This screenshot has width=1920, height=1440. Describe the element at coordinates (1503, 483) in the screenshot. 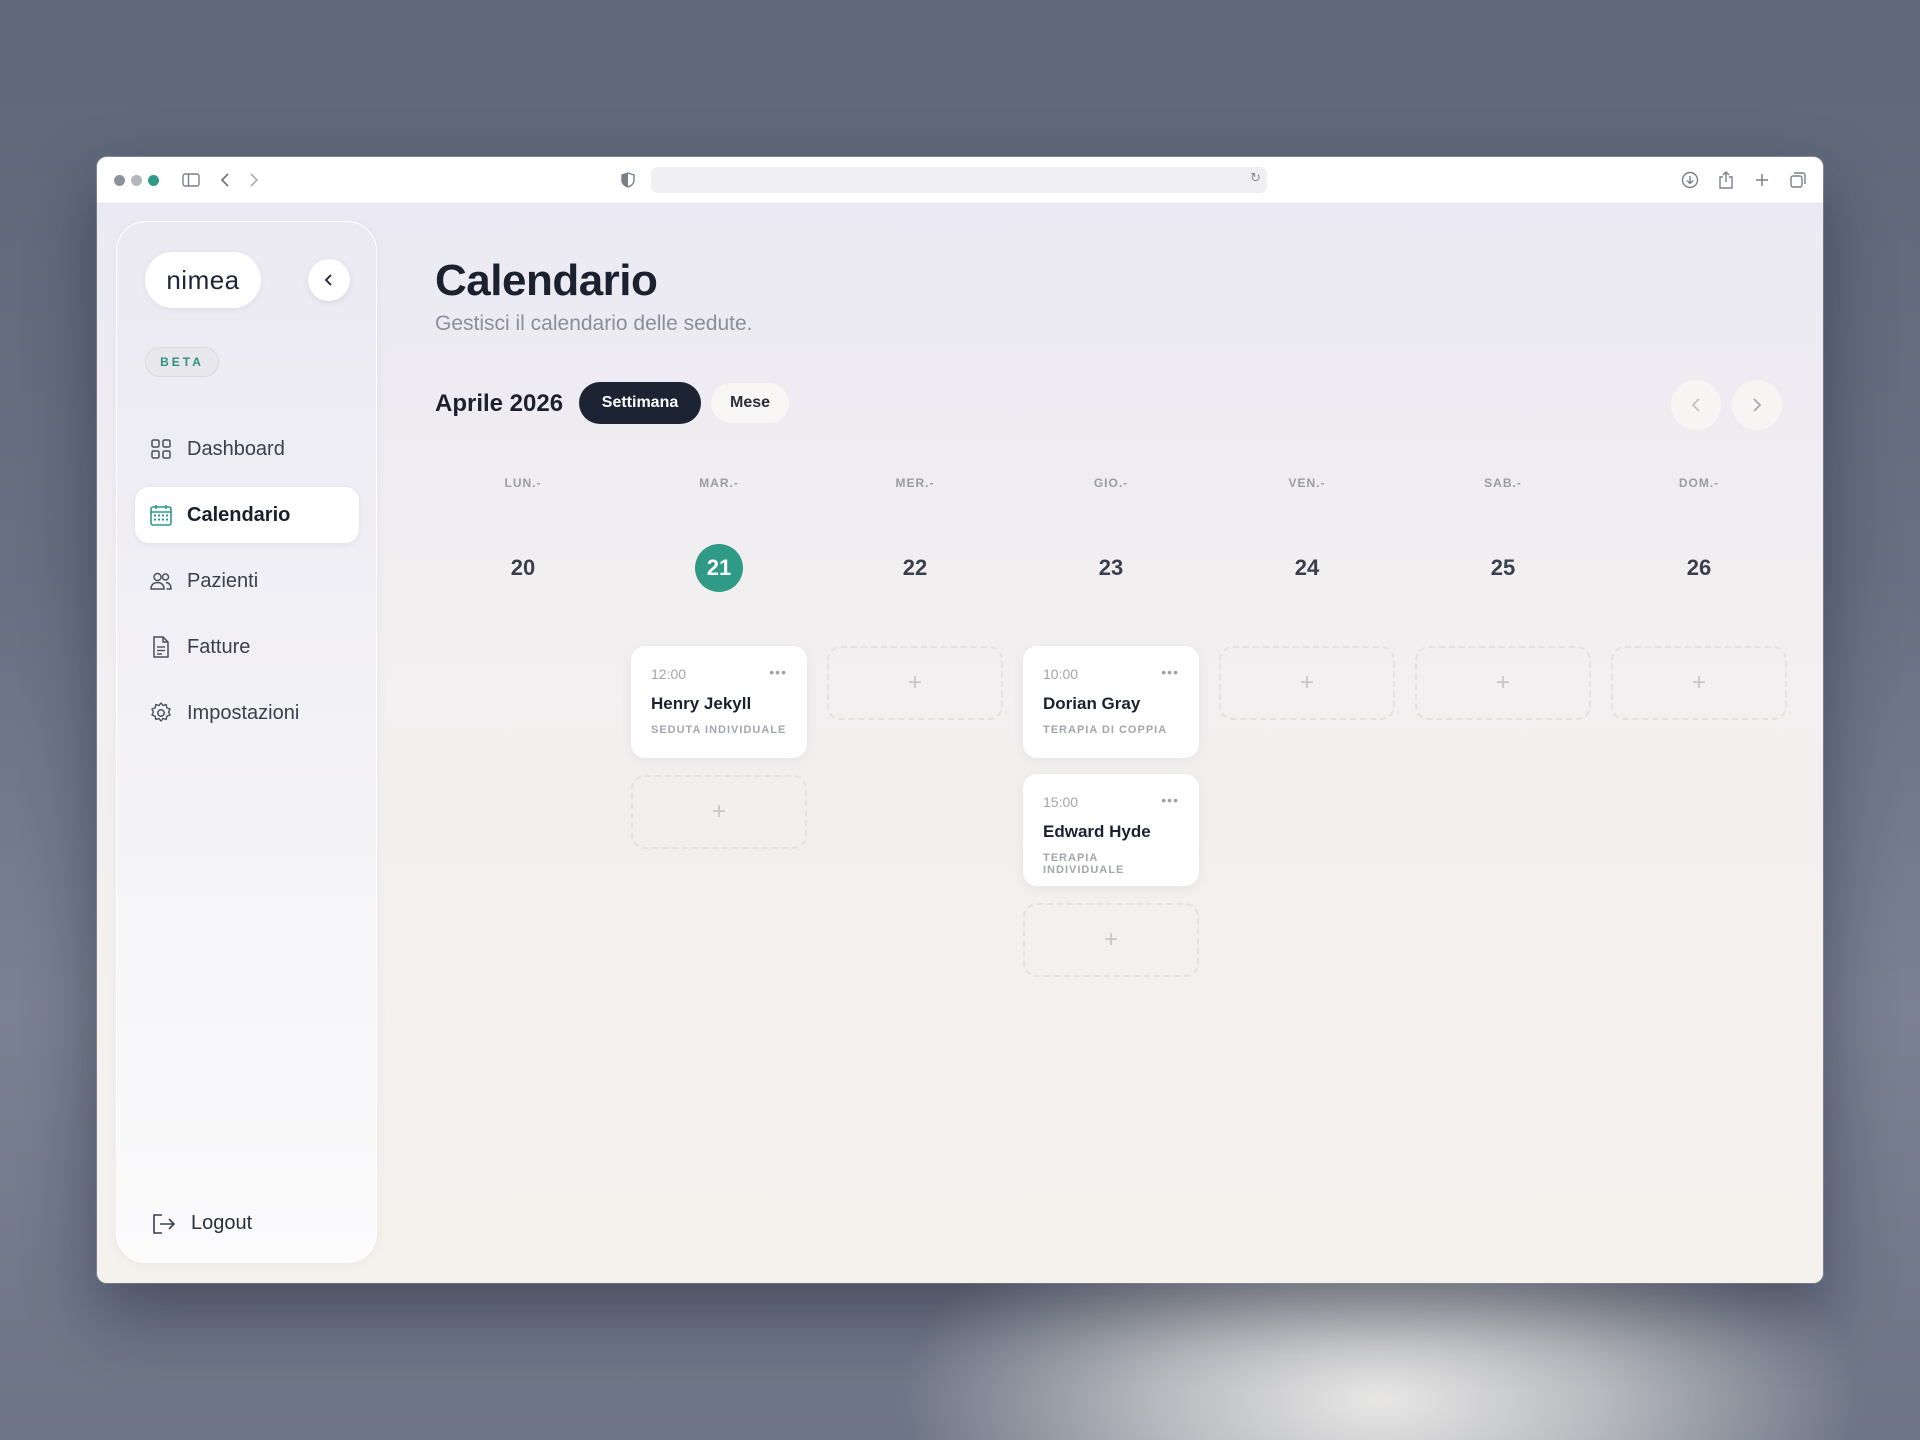

I see `day-of-week-label: SAB.-` at that location.